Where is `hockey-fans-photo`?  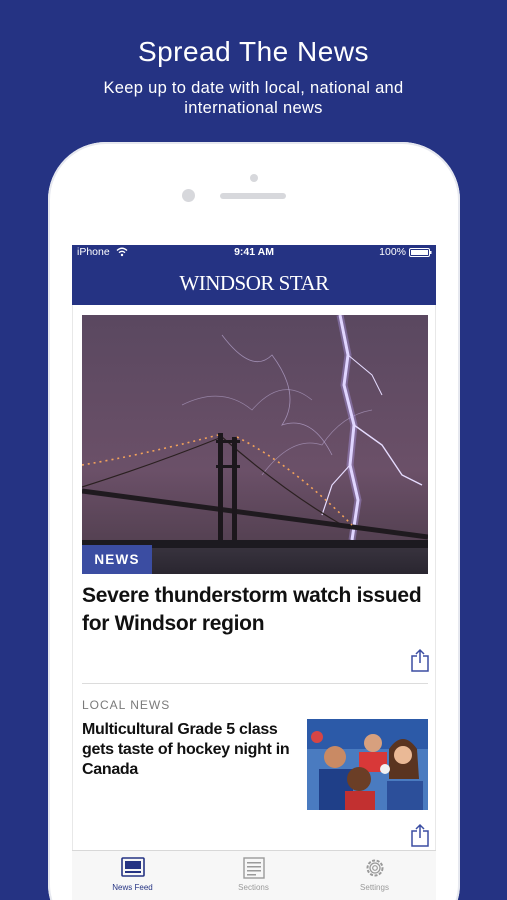 hockey-fans-photo is located at coordinates (367, 764).